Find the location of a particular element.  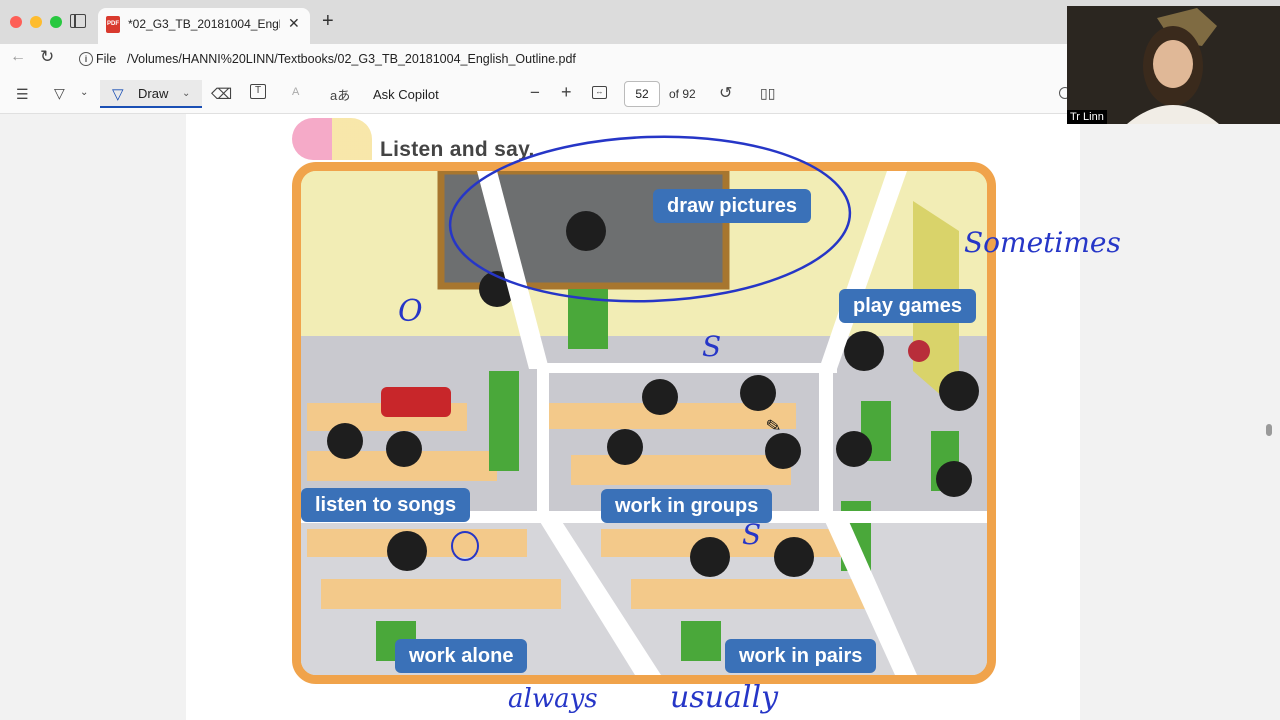

tab-actions-icon is located at coordinates (78, 21).